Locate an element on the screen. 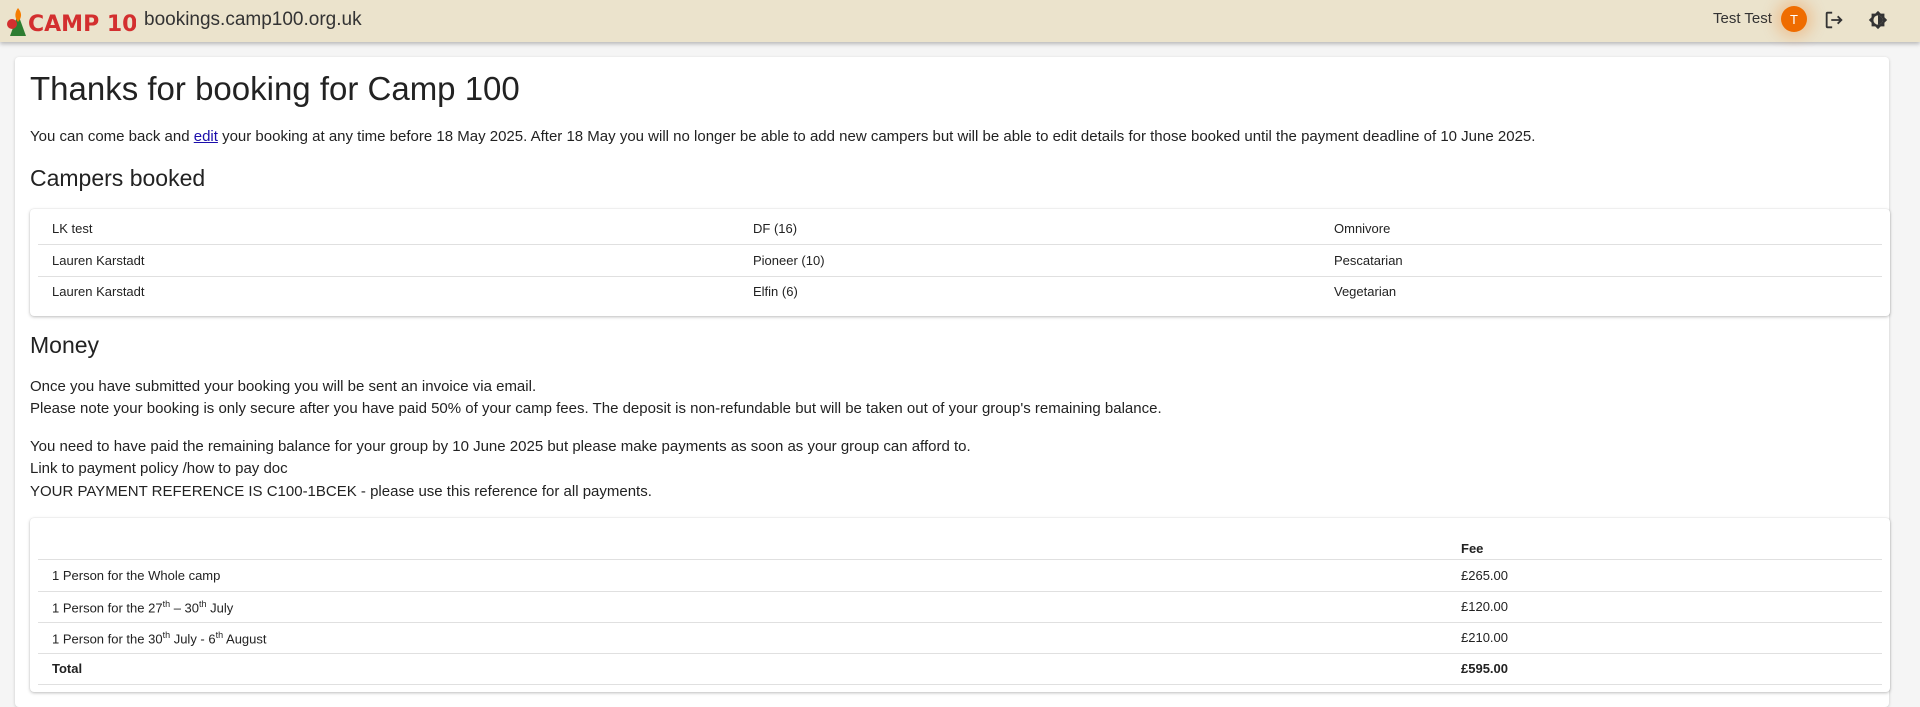 The height and width of the screenshot is (707, 1920). fees-header-row: Fee is located at coordinates (960, 542).